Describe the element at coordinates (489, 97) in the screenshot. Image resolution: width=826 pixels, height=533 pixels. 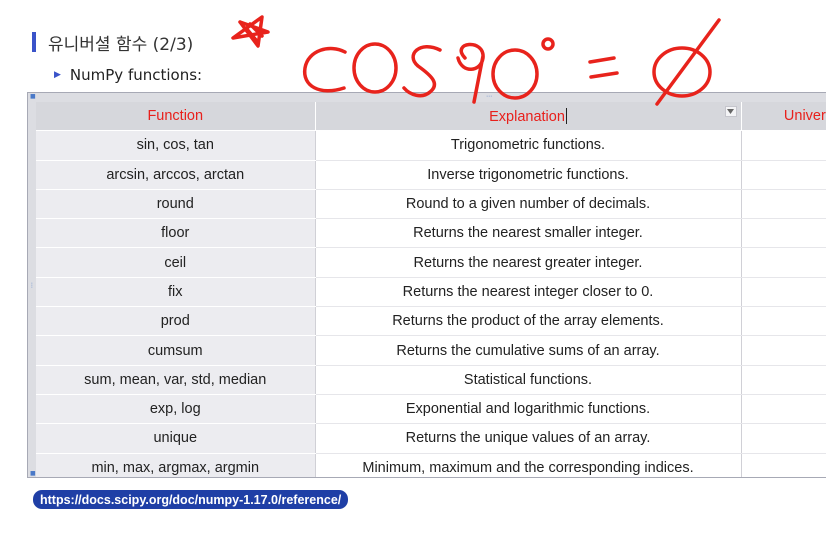
I see `resize-handle-icon: ⋯` at that location.